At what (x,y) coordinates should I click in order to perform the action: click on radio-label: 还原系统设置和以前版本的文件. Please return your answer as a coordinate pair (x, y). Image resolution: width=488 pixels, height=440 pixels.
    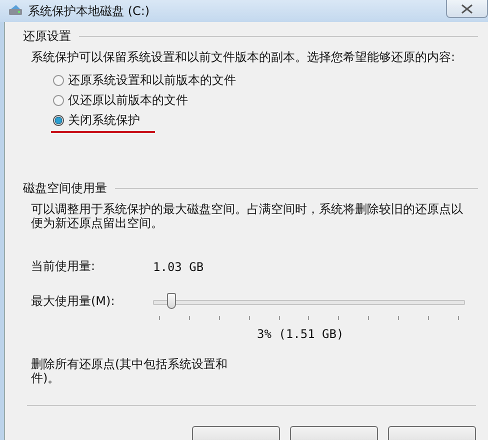
    Looking at the image, I should click on (152, 80).